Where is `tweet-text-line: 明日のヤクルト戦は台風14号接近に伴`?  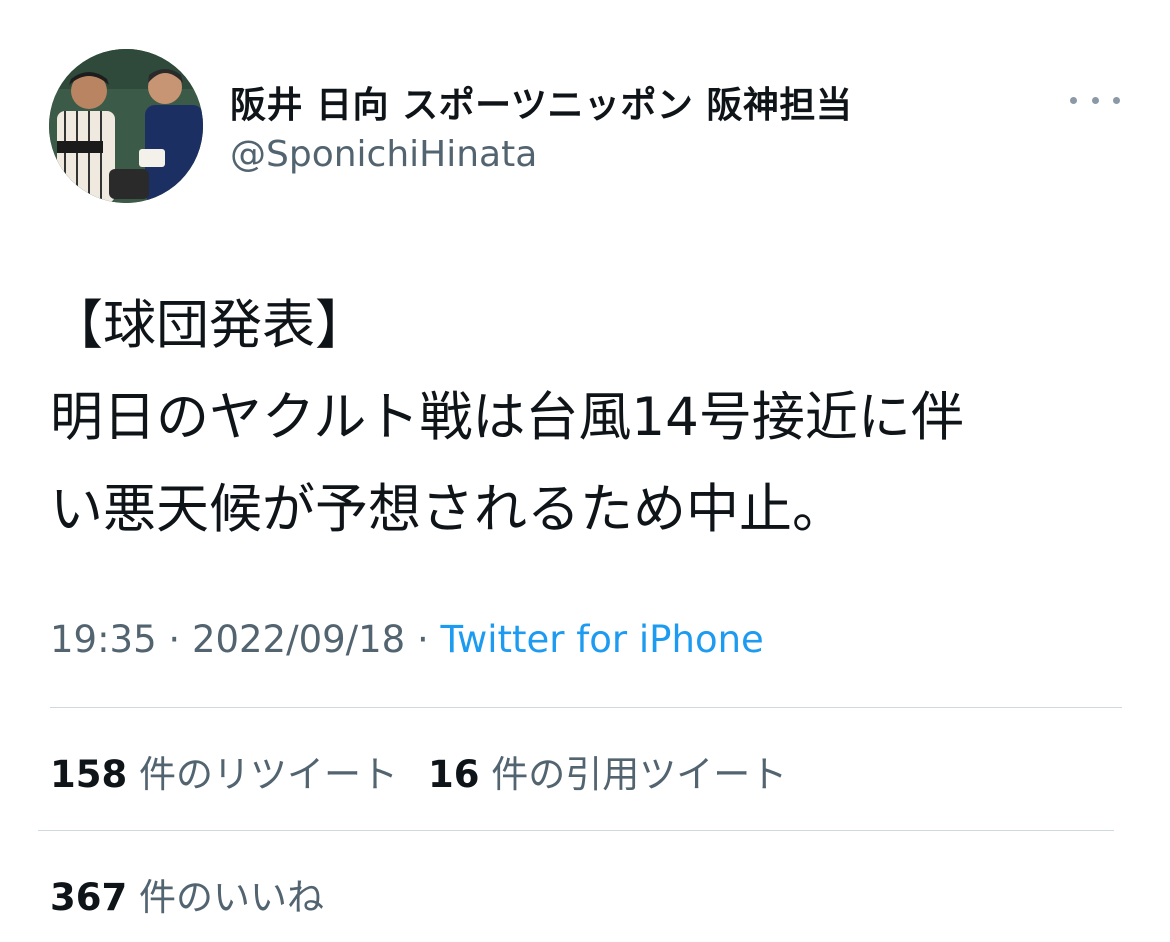
tweet-text-line: 明日のヤクルト戦は台風14号接近に伴 is located at coordinates (507, 417).